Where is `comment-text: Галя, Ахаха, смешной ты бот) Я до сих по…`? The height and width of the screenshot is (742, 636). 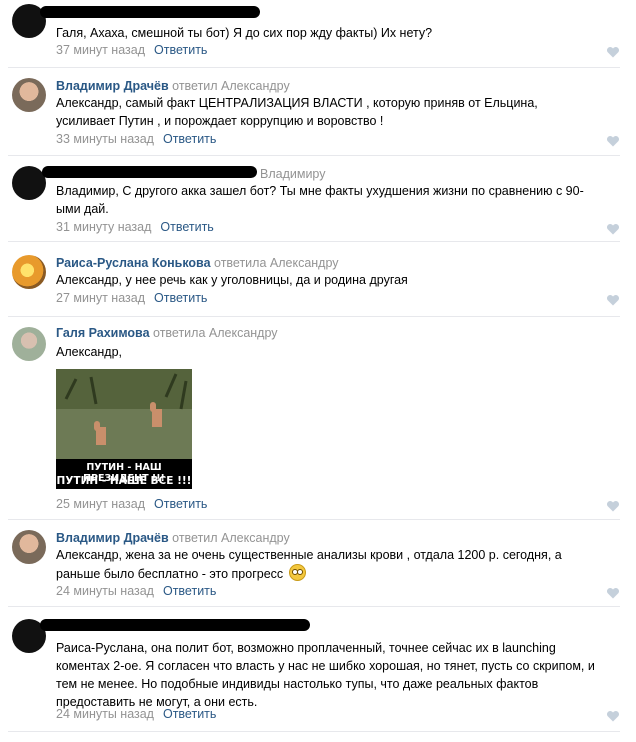
comment-text: Галя, Ахаха, смешной ты бот) Я до сих по… is located at coordinates (244, 33).